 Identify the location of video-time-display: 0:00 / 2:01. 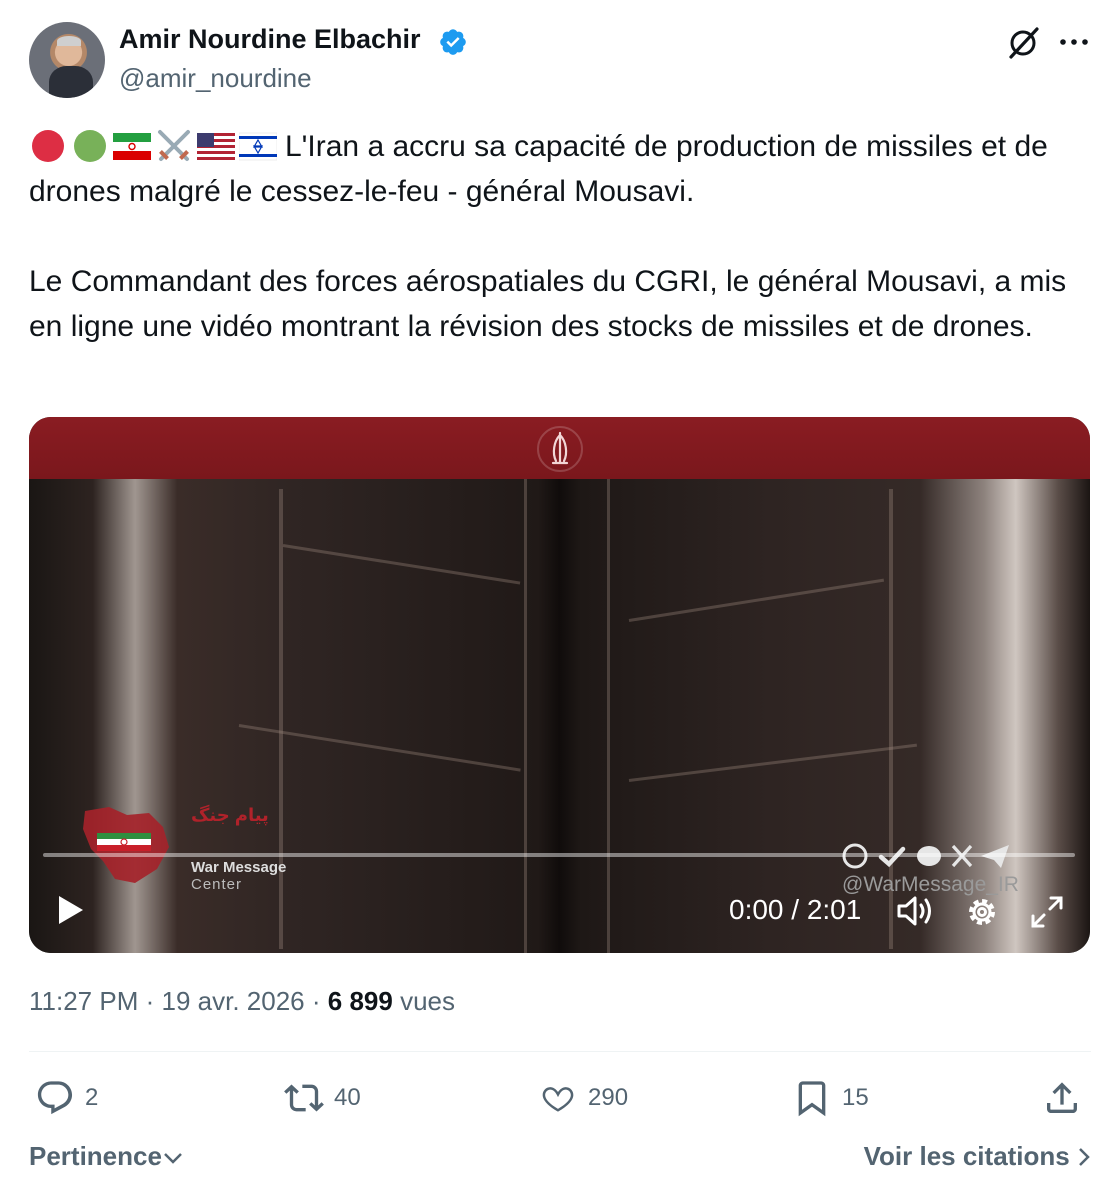
(795, 909).